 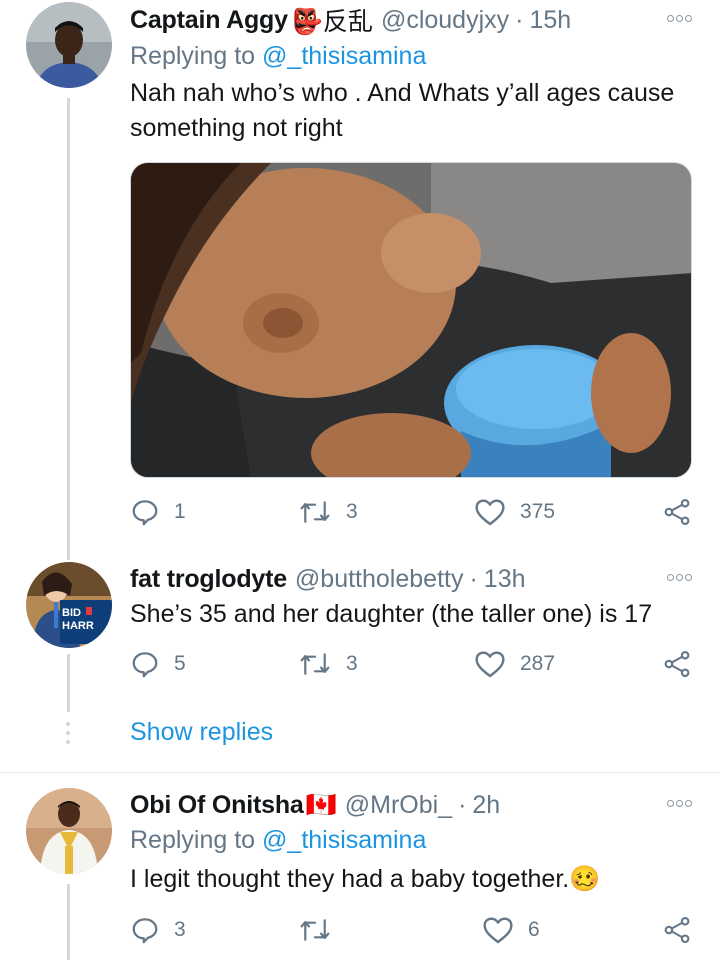 I want to click on name-badge: 👺反乱, so click(x=332, y=22).